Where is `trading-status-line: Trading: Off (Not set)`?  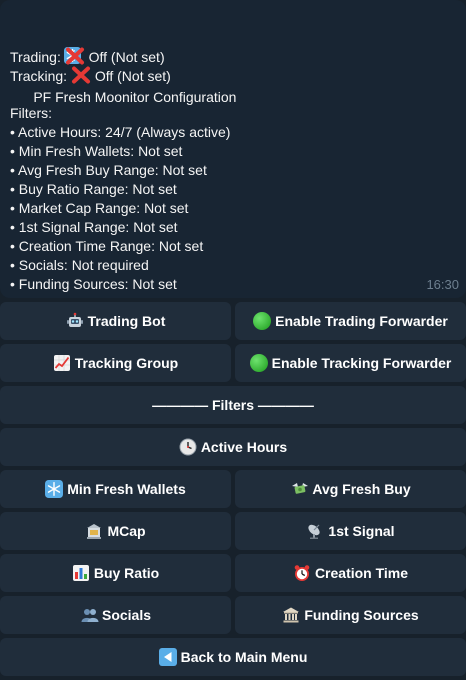
trading-status-line: Trading: Off (Not set) is located at coordinates (233, 56).